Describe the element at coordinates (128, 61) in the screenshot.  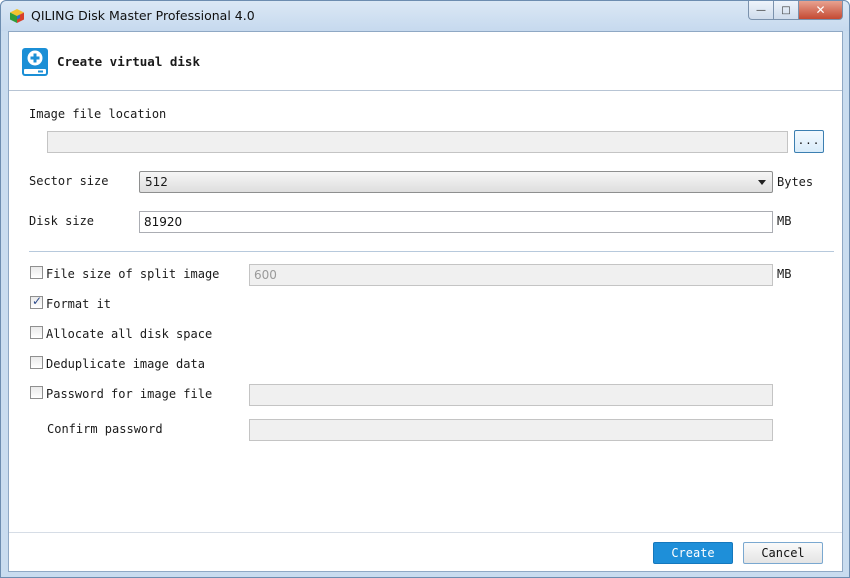
I see `page-title: Create virtual disk` at that location.